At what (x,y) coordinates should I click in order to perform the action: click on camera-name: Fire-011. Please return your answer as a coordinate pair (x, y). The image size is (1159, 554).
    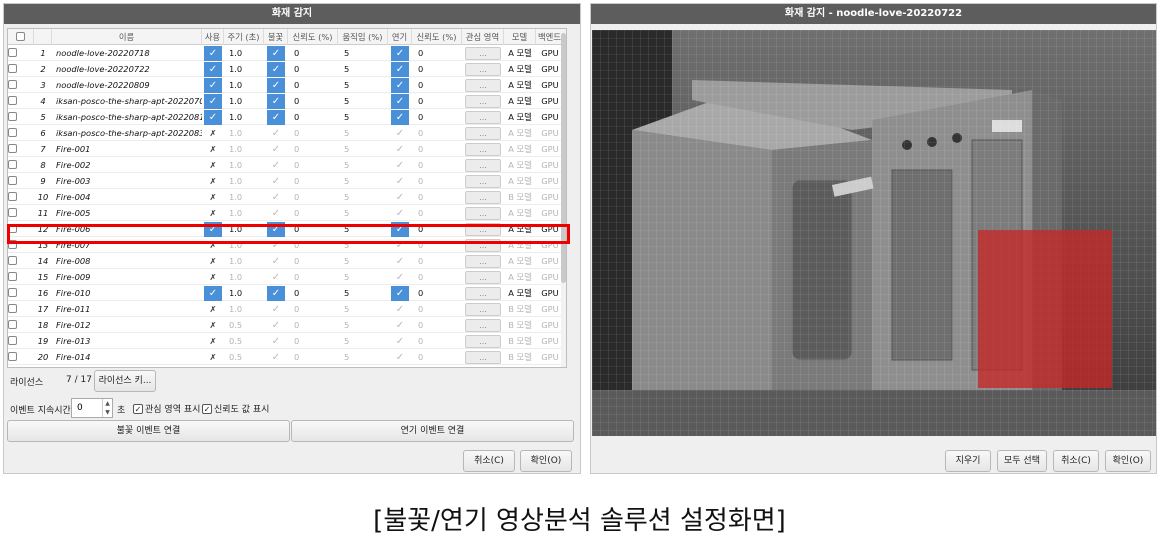
    Looking at the image, I should click on (127, 309).